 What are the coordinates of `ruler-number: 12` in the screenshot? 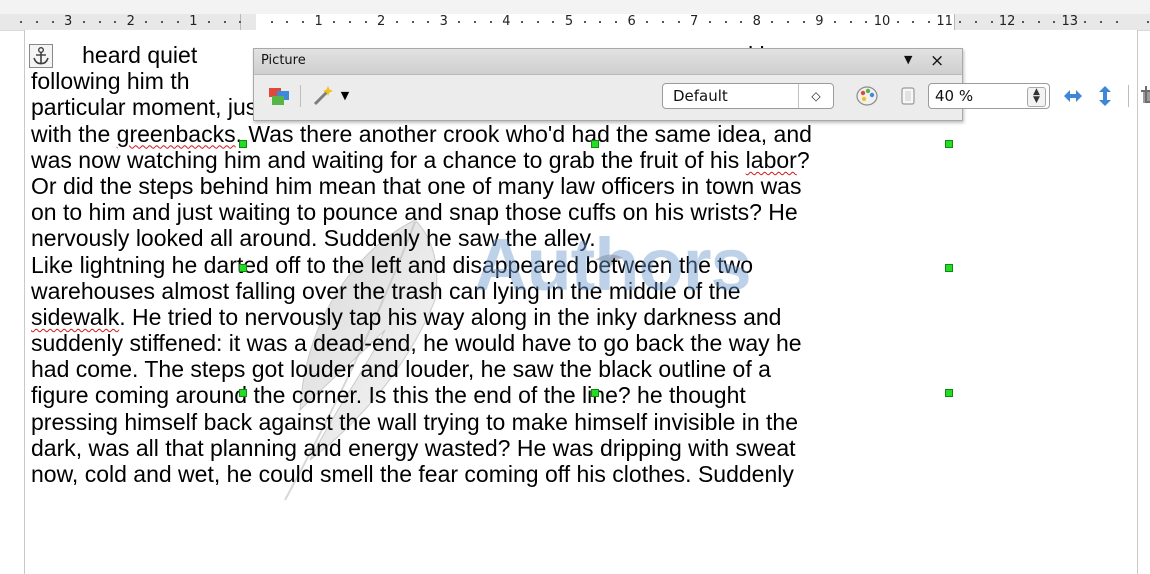 It's located at (1007, 21).